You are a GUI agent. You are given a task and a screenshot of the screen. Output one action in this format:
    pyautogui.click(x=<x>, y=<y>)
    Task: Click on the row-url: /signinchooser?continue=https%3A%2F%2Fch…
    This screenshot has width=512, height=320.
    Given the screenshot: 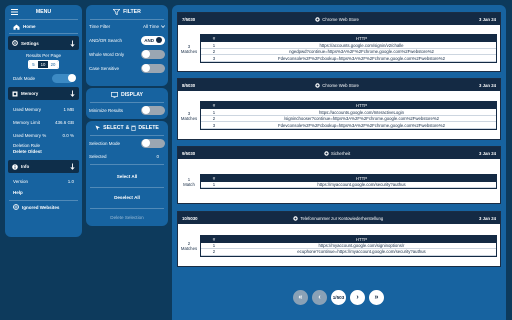 What is the action you would take?
    pyautogui.click(x=361, y=118)
    